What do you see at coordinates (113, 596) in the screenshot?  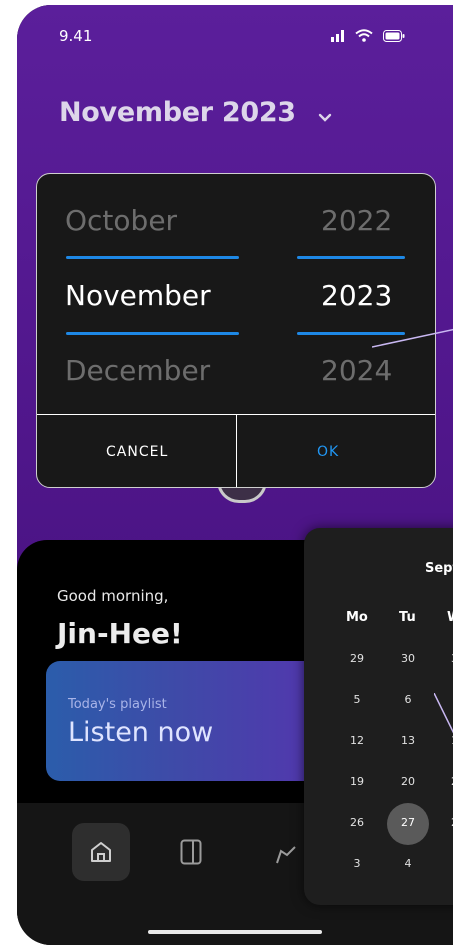 I see `greeting-text: Good morning,` at bounding box center [113, 596].